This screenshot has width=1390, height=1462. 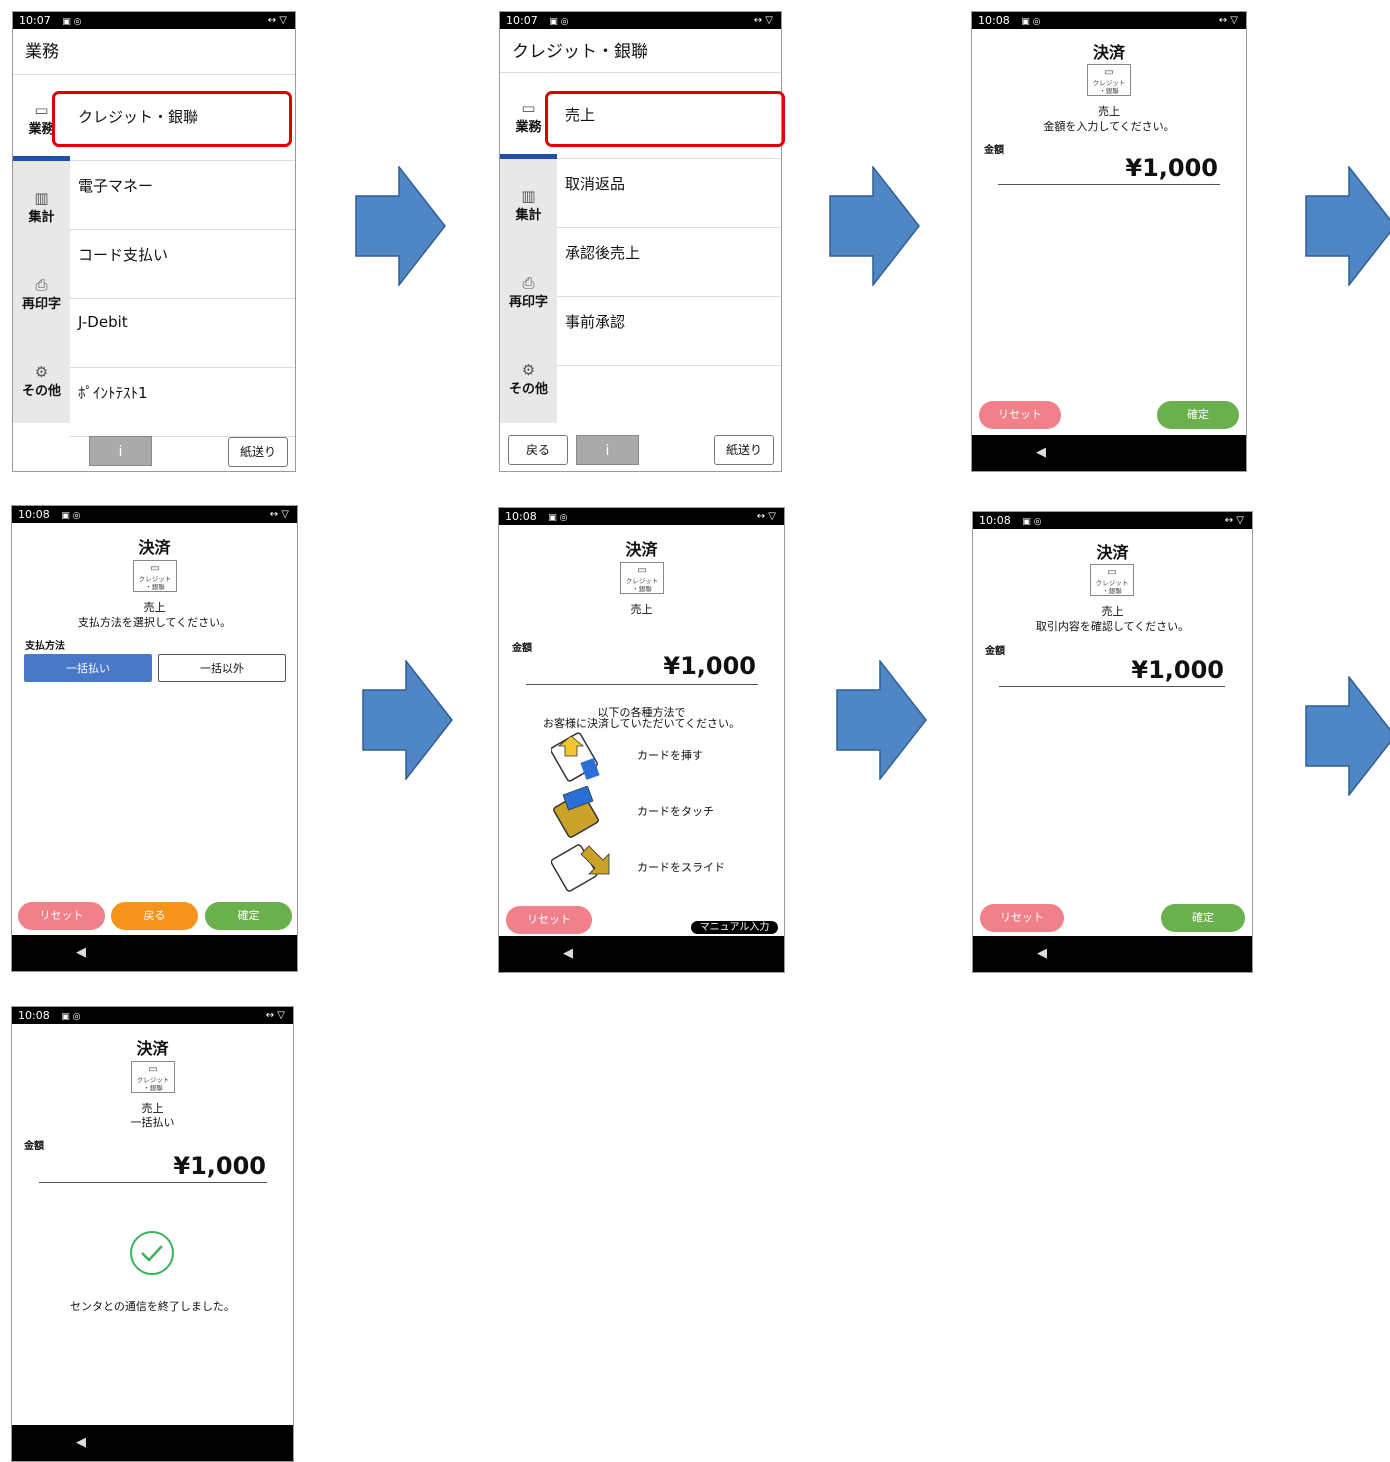 I want to click on flow-arrow-4-icon, so click(x=407, y=720).